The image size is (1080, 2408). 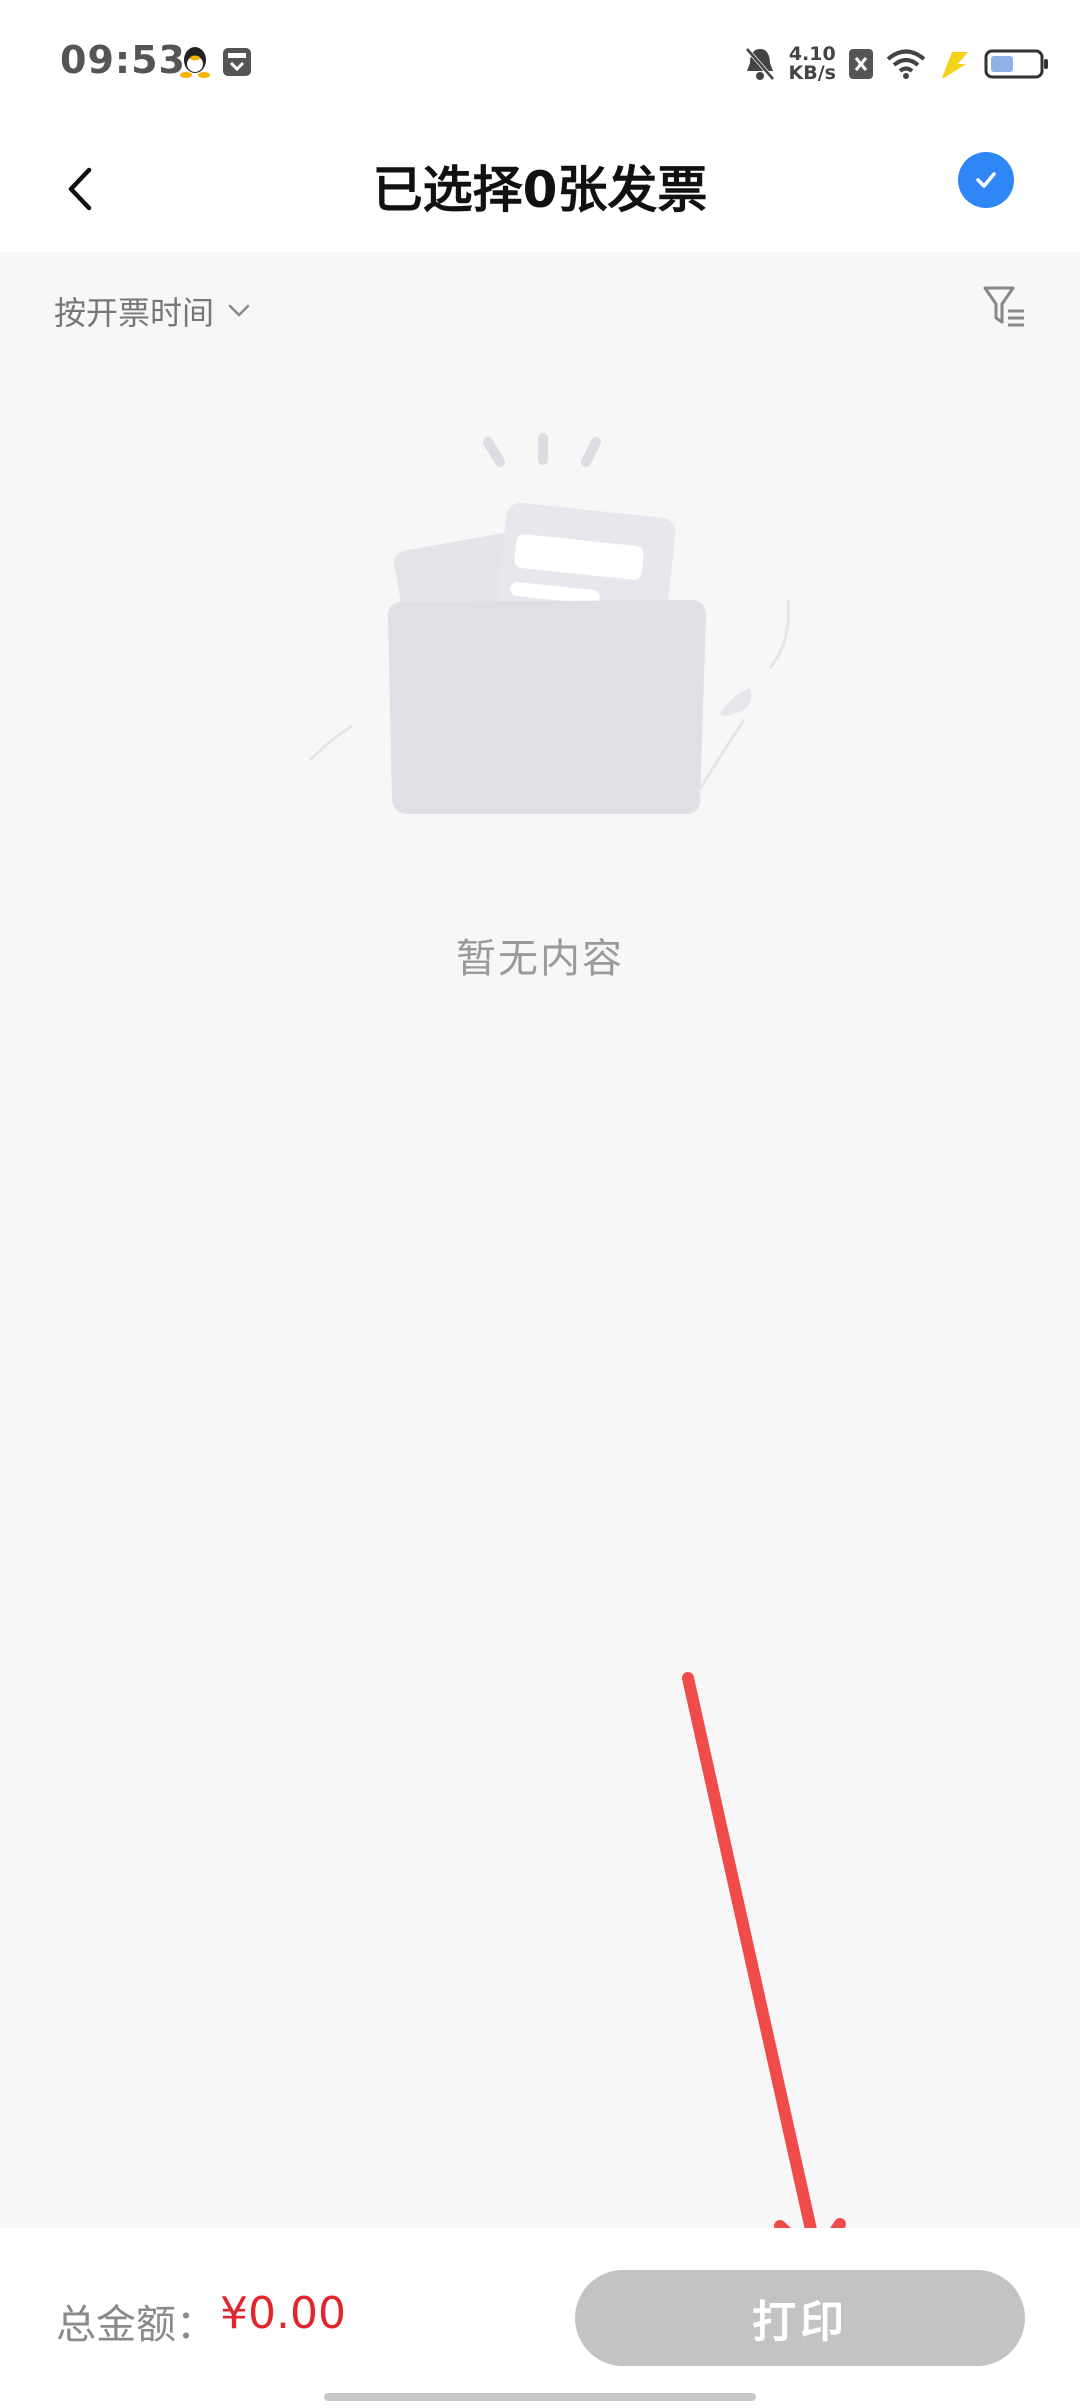 I want to click on total-amount-value: ¥0.00, so click(x=283, y=2313).